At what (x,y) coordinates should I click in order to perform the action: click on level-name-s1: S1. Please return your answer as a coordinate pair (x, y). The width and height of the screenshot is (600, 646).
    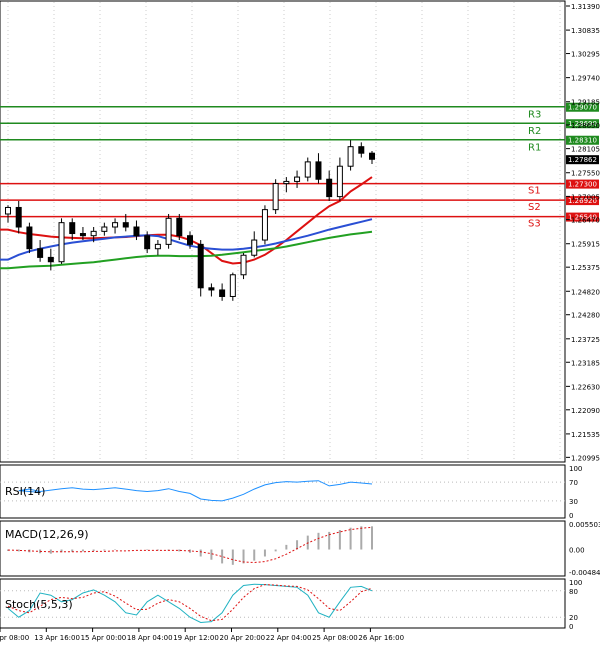
    Looking at the image, I should click on (534, 191).